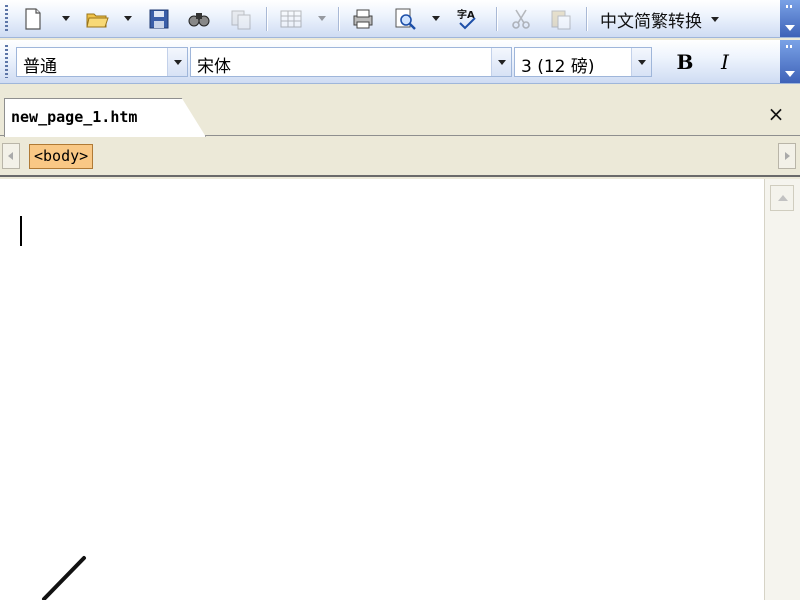 Image resolution: width=800 pixels, height=600 pixels. What do you see at coordinates (436, 18) in the screenshot?
I see `preview-dropdown-arrow` at bounding box center [436, 18].